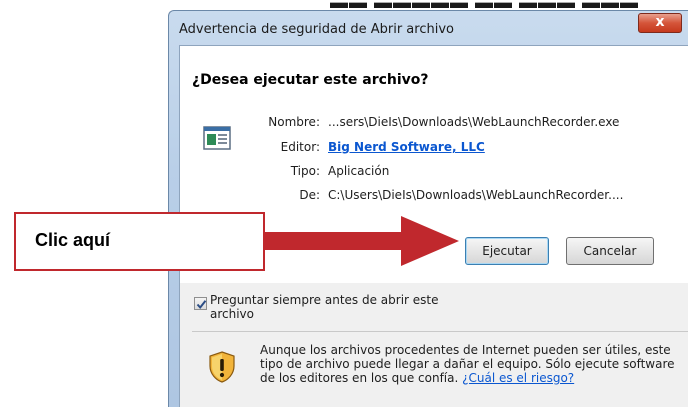 The height and width of the screenshot is (407, 688). What do you see at coordinates (507, 251) in the screenshot?
I see `run-button: Ejecutar` at bounding box center [507, 251].